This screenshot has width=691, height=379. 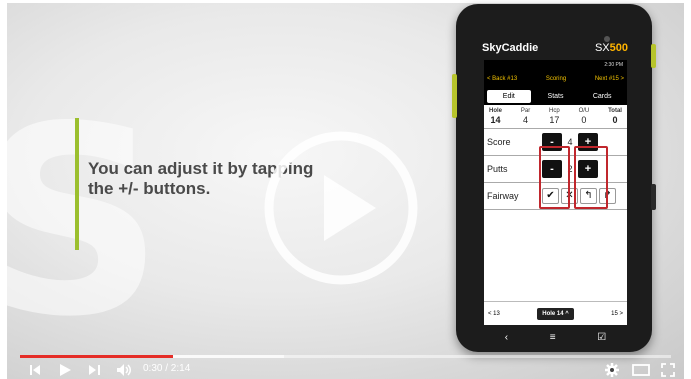 What do you see at coordinates (77, 184) in the screenshot?
I see `caption-accent-bar` at bounding box center [77, 184].